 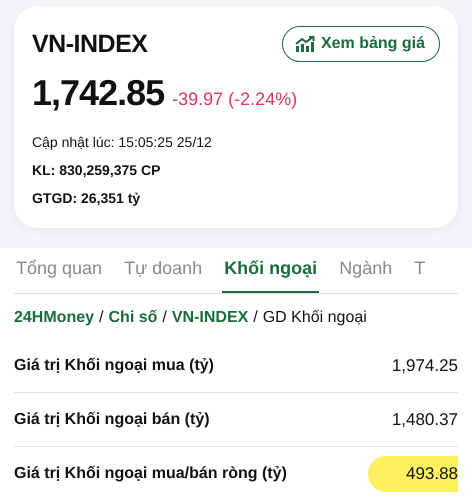 I want to click on volume-text: KL: 830,259,375 CP, so click(x=97, y=170).